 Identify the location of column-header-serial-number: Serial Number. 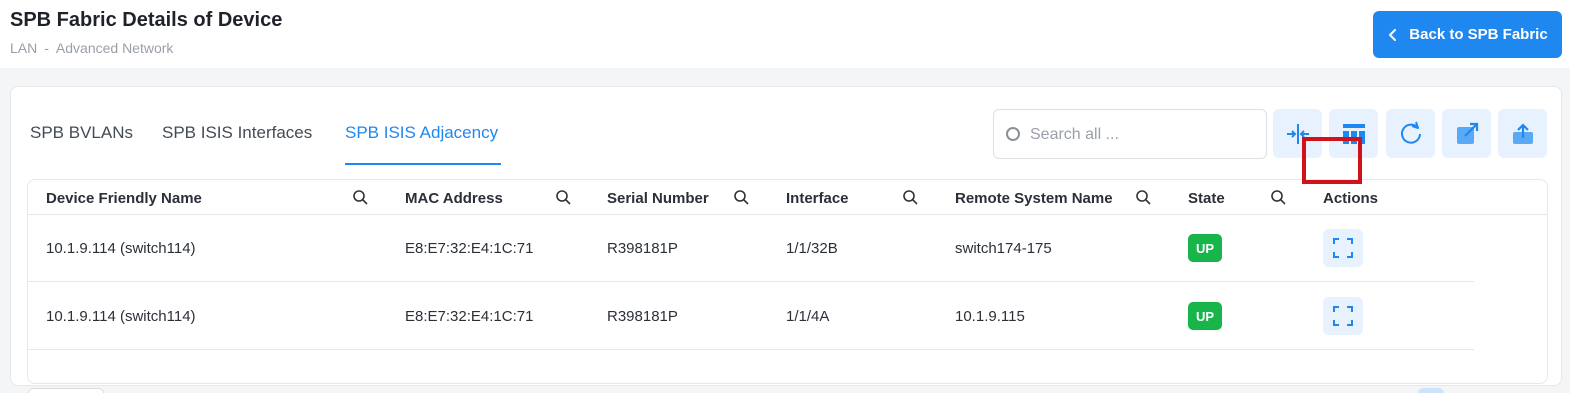
(658, 198).